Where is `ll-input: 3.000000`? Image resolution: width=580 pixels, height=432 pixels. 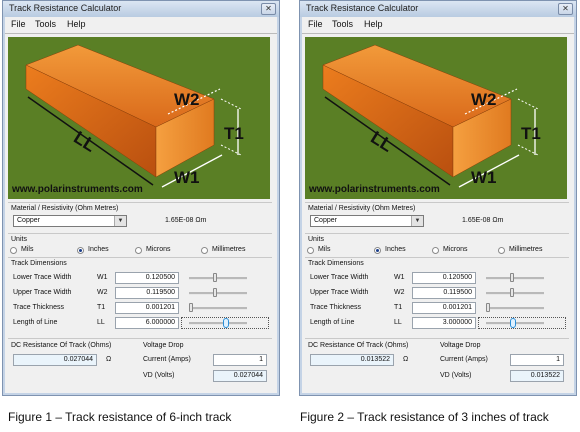
ll-input: 3.000000 is located at coordinates (444, 323).